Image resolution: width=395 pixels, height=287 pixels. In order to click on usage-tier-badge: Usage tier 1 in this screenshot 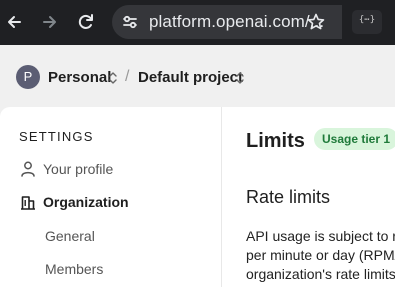, I will do `click(354, 139)`.